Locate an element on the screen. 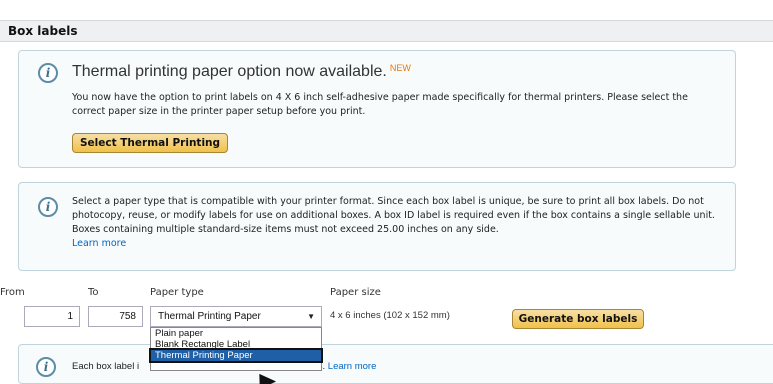 This screenshot has width=773, height=384. dropdown-option-selected: Thermal Printing Paper is located at coordinates (236, 355).